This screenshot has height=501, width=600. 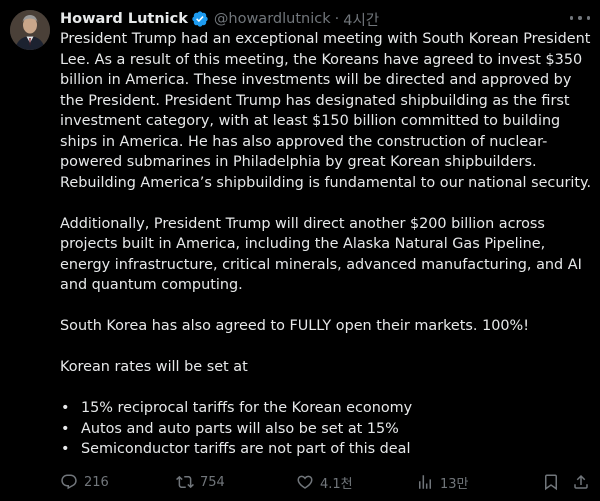 What do you see at coordinates (272, 19) in the screenshot?
I see `author-handle: @howardlutnick` at bounding box center [272, 19].